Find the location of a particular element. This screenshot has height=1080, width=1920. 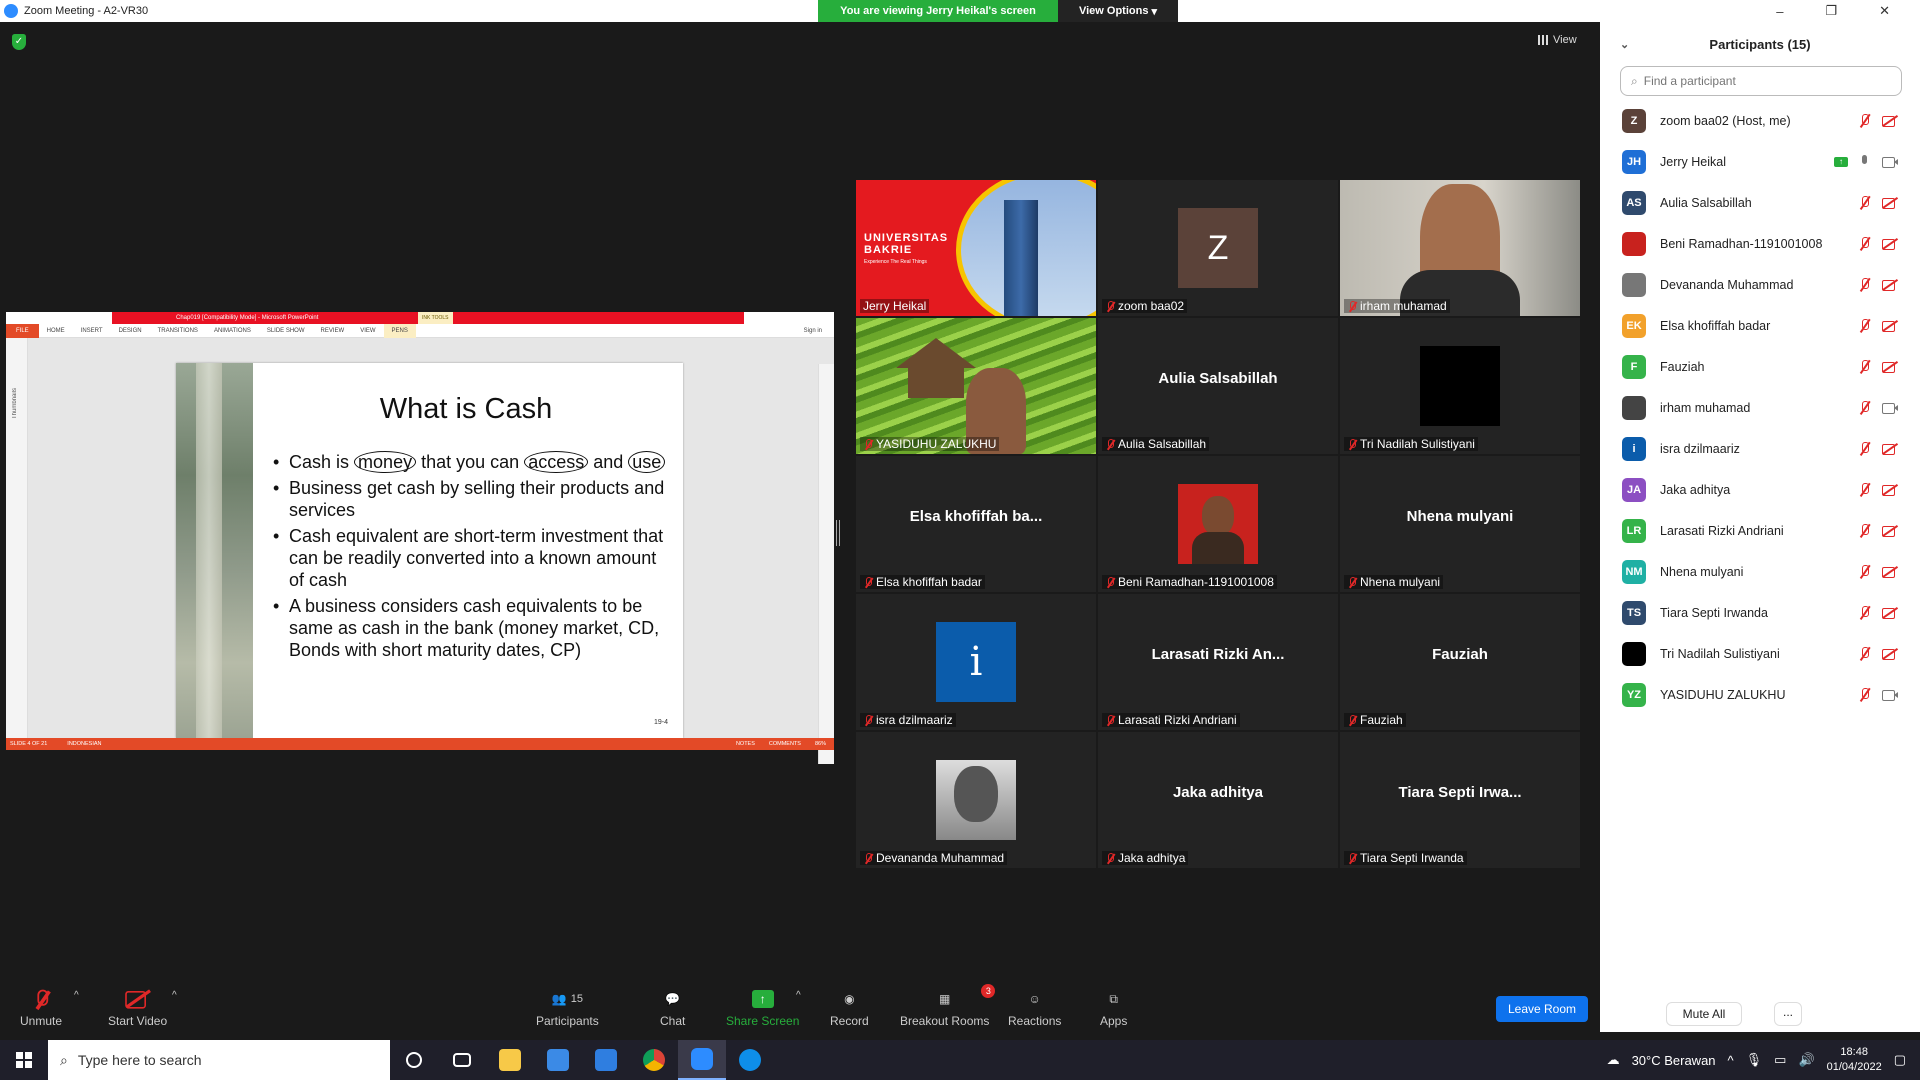

video-tile-nhena: Nhena mulyani Nhena mulyani is located at coordinates (1460, 524).